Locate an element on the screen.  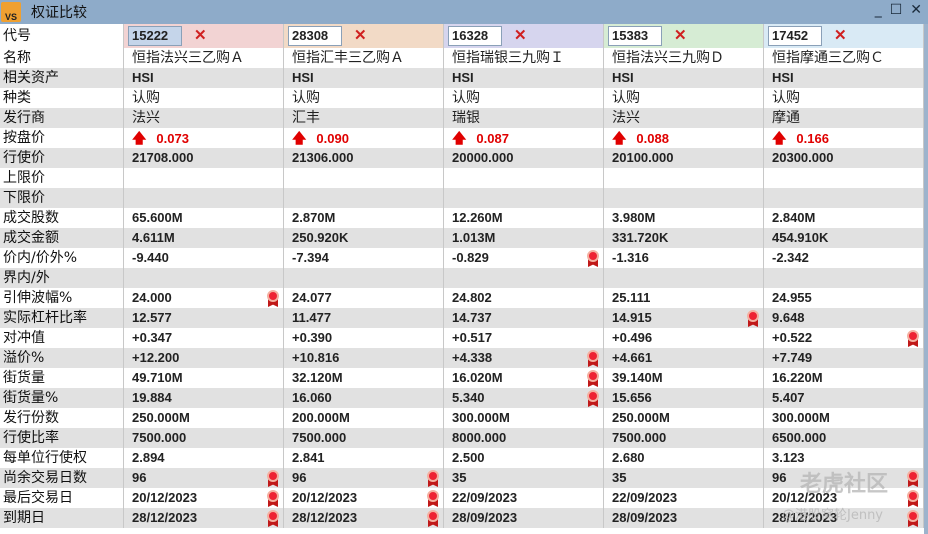
row-label: 成交股数 is located at coordinates (62, 218).